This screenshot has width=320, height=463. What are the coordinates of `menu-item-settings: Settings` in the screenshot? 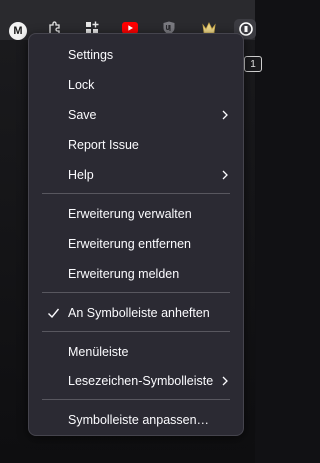 It's located at (136, 55).